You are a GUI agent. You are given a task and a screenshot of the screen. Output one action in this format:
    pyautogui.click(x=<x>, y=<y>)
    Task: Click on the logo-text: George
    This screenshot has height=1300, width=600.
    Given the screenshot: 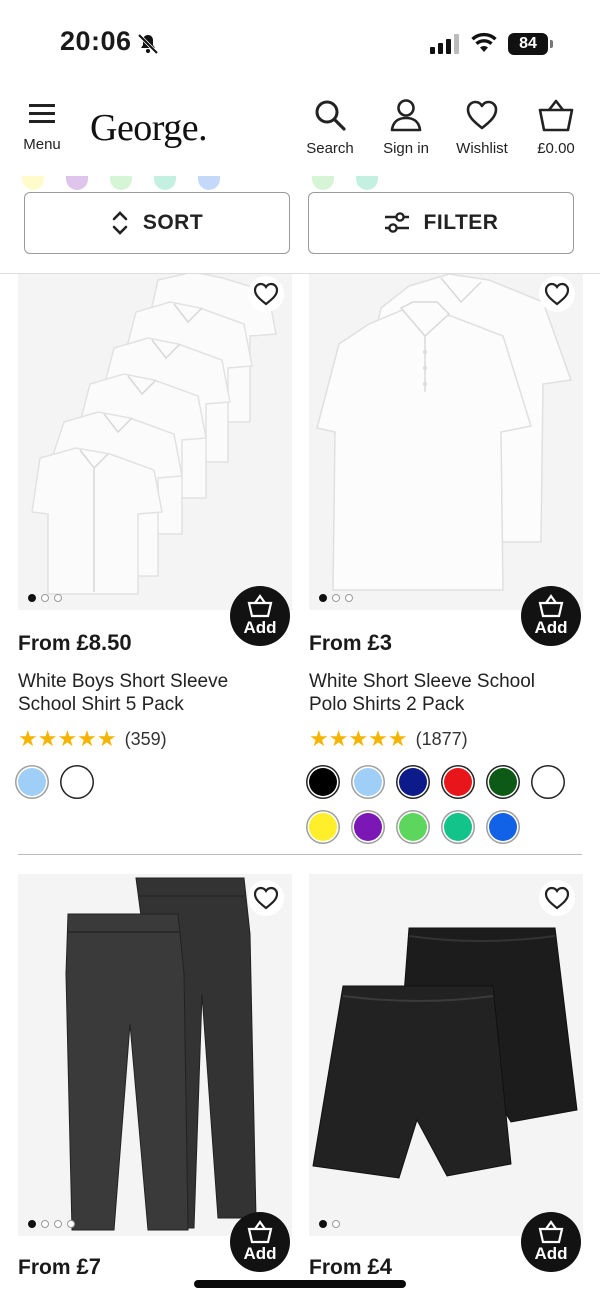 What is the action you would take?
    pyautogui.click(x=144, y=128)
    